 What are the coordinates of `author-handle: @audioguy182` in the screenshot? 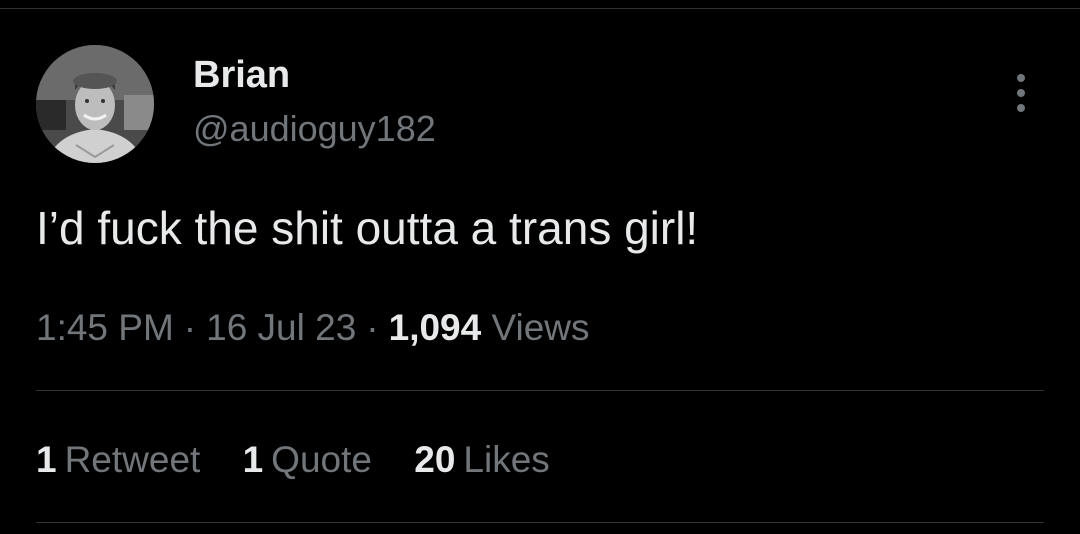 It's located at (314, 129).